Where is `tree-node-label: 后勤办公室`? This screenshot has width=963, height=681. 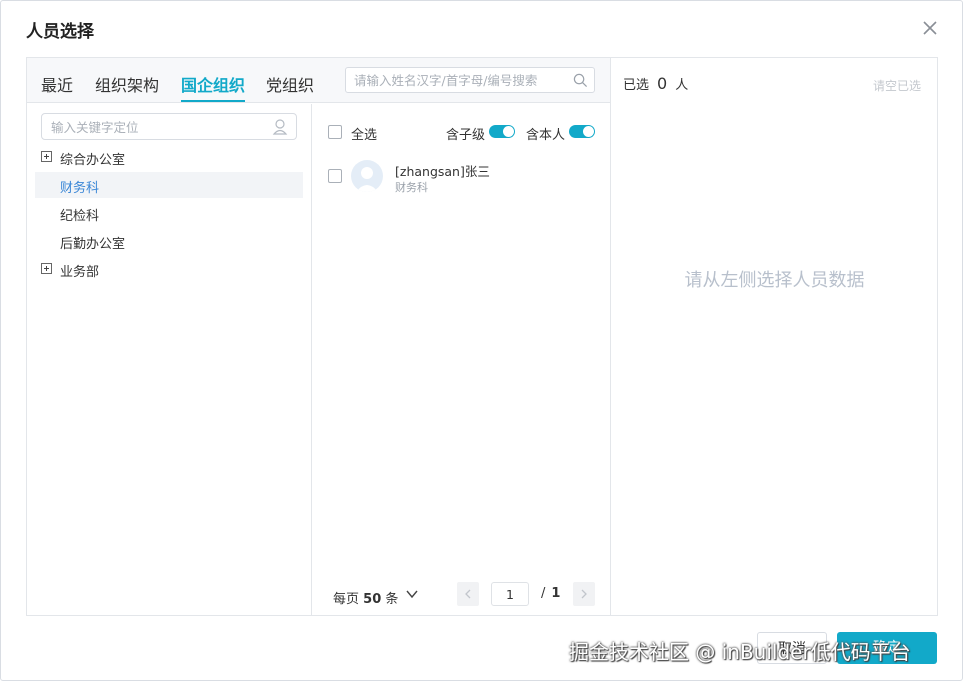
tree-node-label: 后勤办公室 is located at coordinates (93, 244).